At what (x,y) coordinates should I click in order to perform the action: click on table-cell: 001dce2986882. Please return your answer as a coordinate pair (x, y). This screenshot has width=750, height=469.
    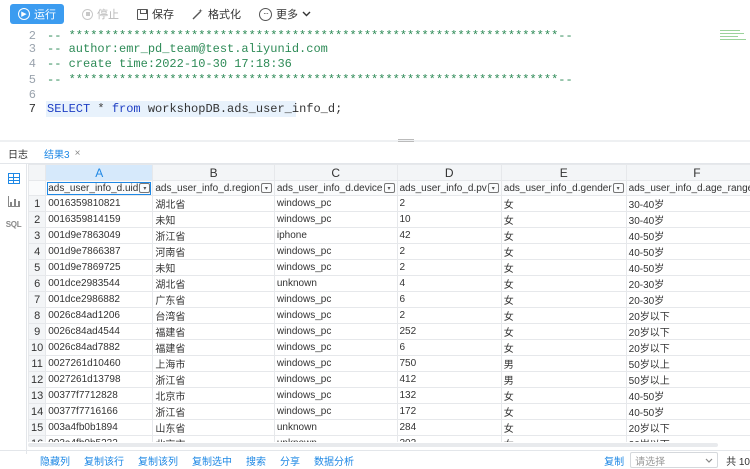
    Looking at the image, I should click on (99, 300).